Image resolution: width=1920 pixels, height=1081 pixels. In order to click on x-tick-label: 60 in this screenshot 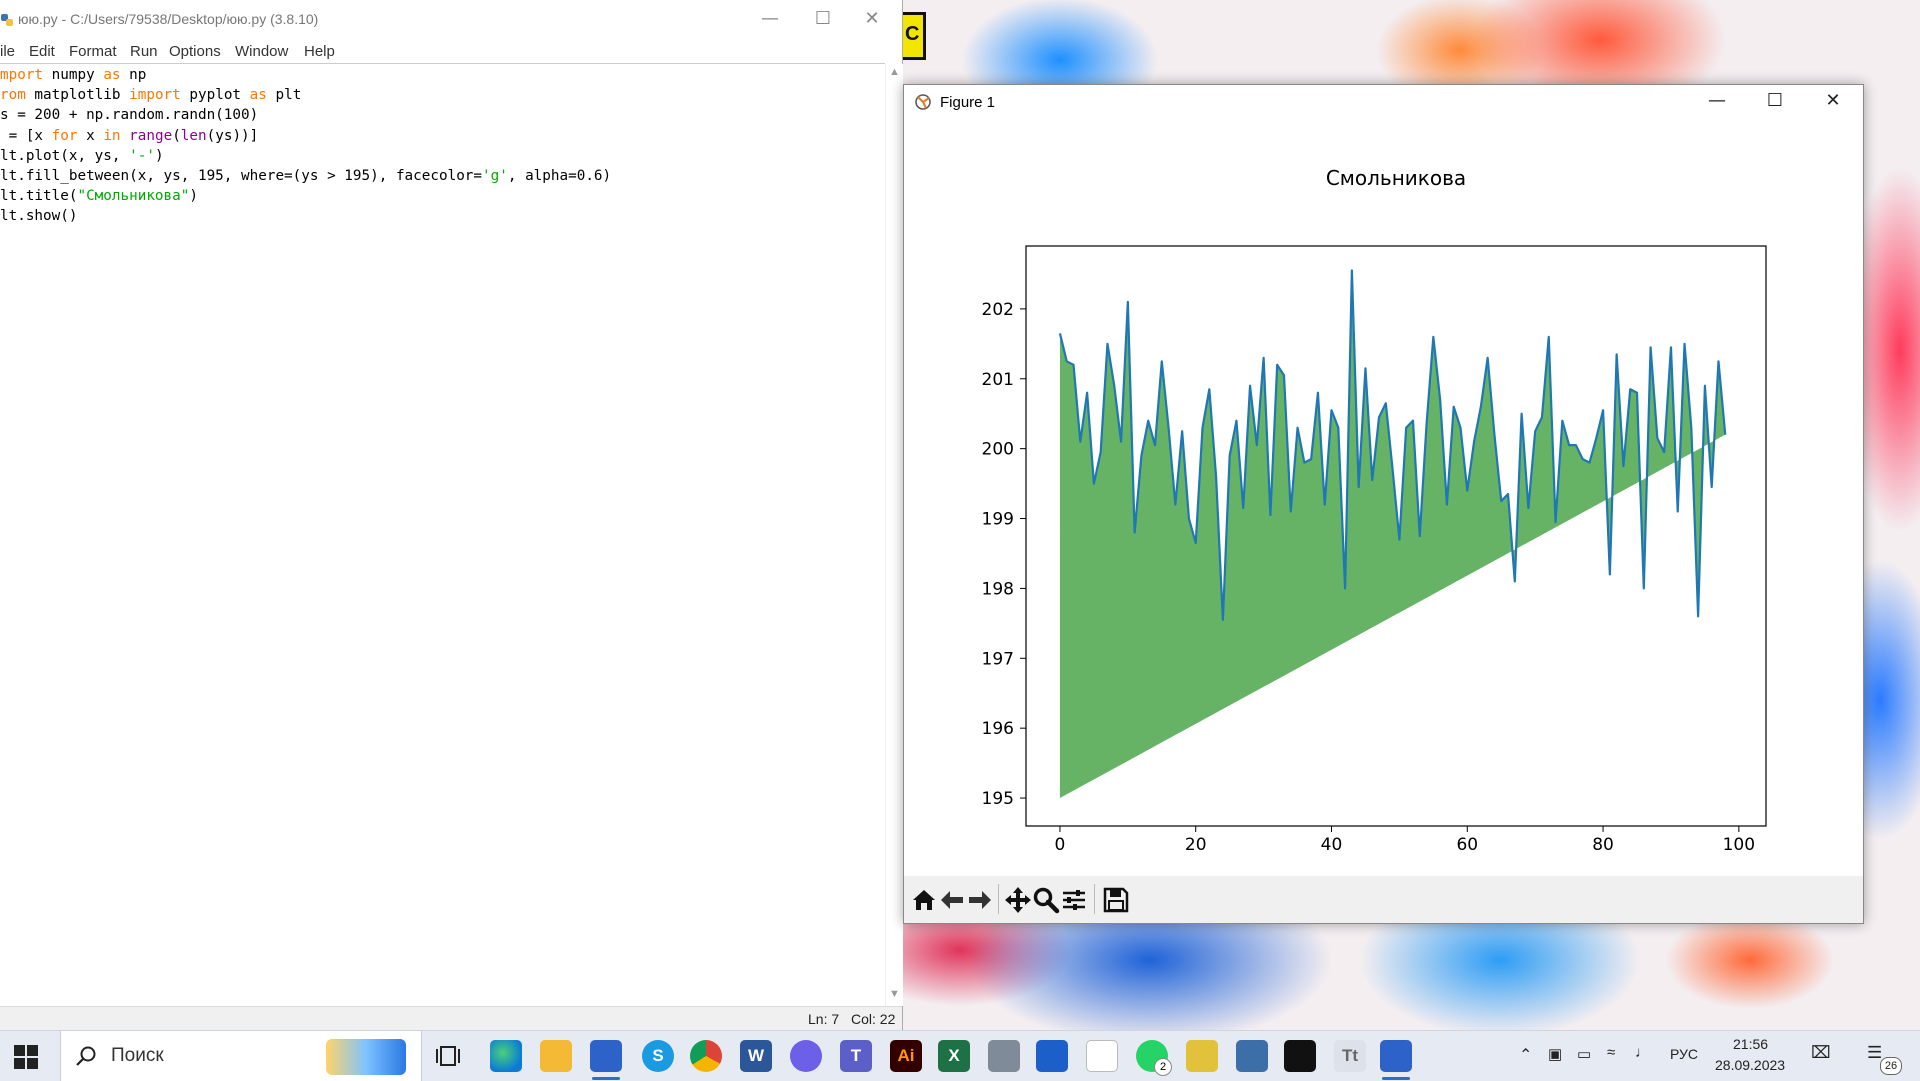, I will do `click(1467, 845)`.